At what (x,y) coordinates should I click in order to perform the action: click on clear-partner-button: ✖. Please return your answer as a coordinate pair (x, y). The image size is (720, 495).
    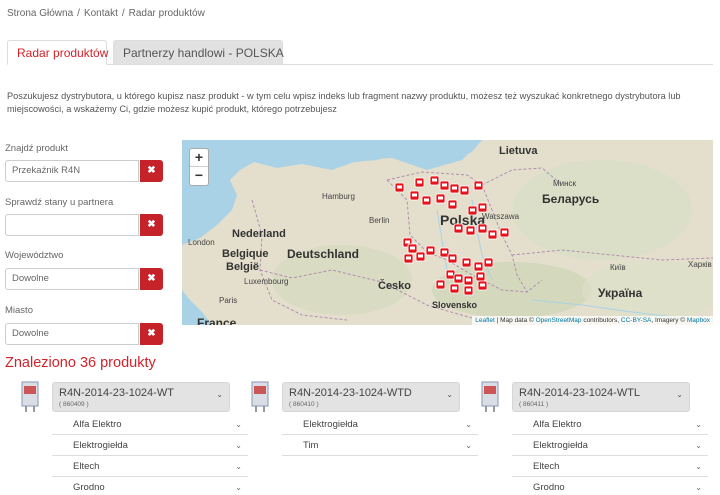
    Looking at the image, I should click on (151, 225).